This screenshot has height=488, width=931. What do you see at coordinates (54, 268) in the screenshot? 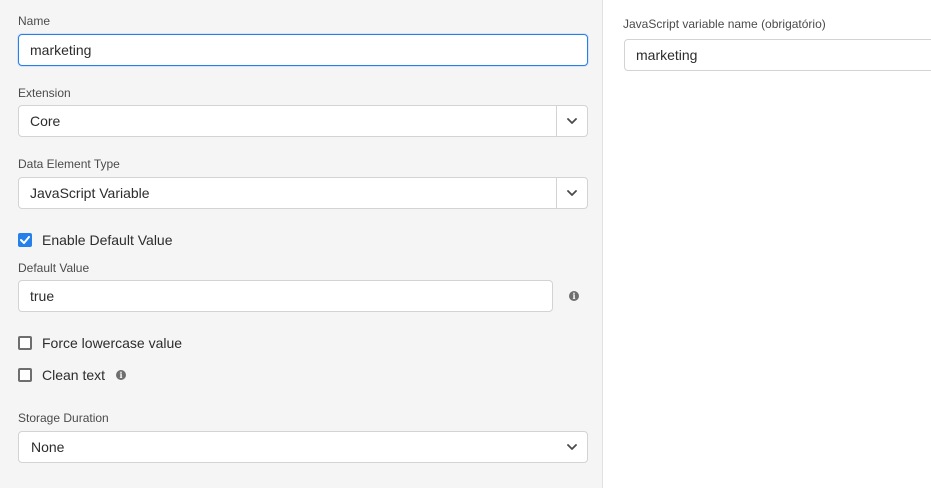
I see `default-value-label: Default Value` at bounding box center [54, 268].